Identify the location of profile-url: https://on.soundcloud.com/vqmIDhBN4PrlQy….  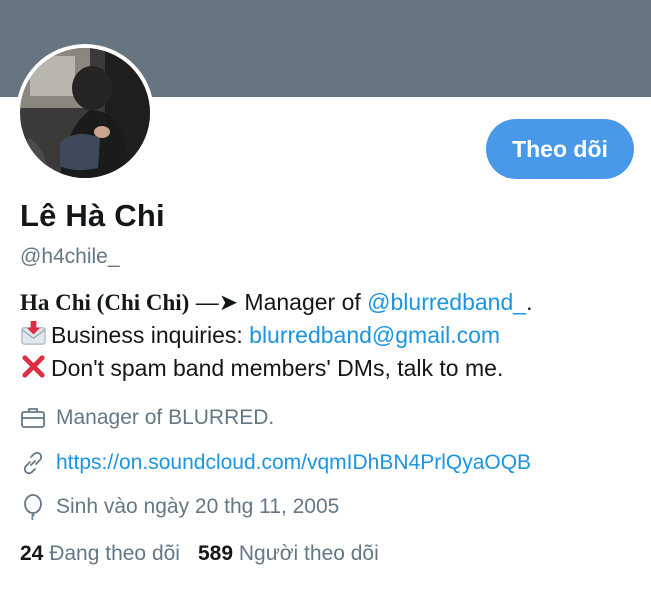
(275, 463).